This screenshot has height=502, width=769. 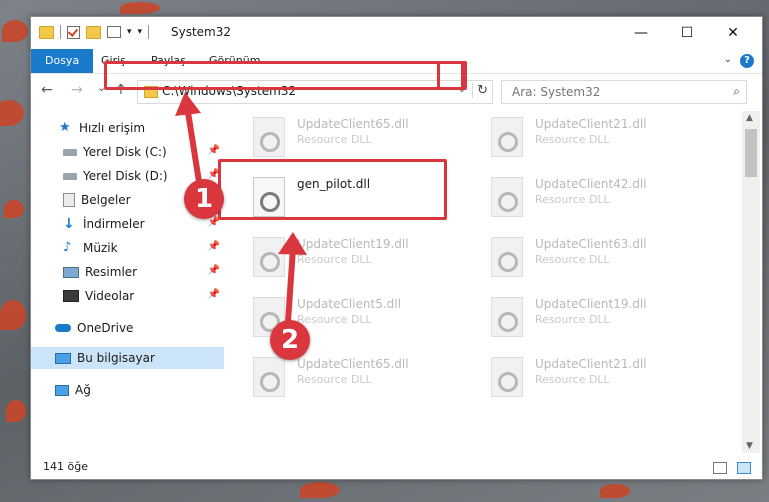 I want to click on details-view-icon, so click(x=720, y=468).